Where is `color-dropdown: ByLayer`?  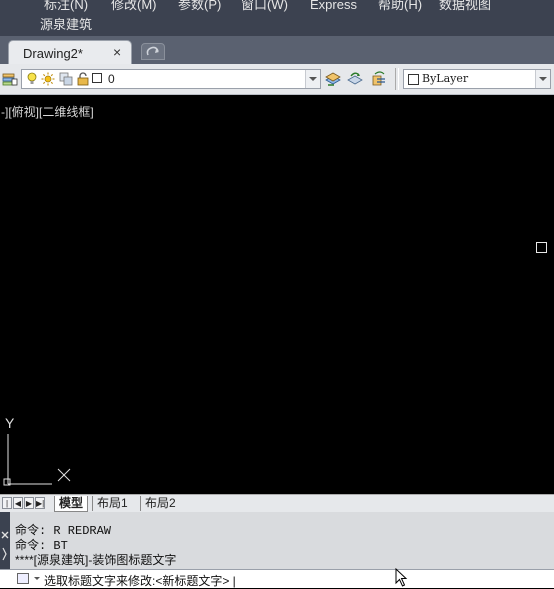 color-dropdown: ByLayer is located at coordinates (477, 79).